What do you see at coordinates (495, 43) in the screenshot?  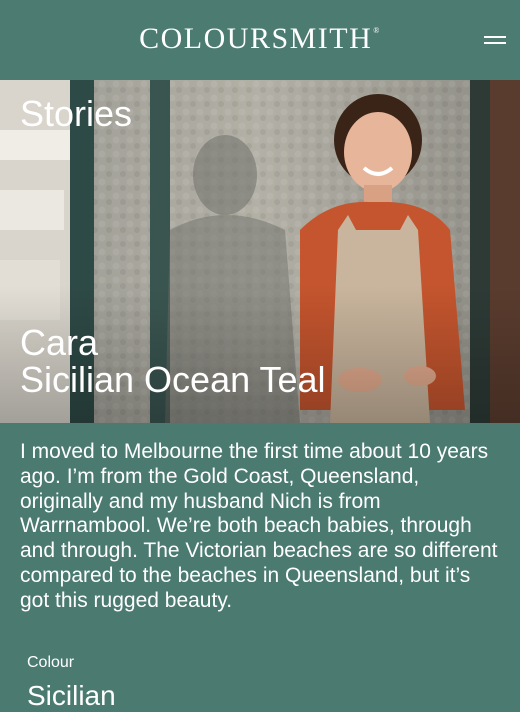 I see `menu-line-bottom` at bounding box center [495, 43].